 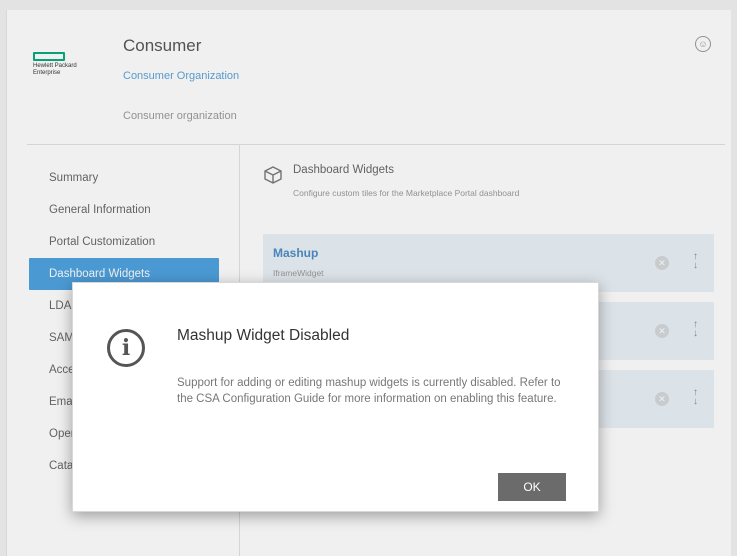 What do you see at coordinates (532, 487) in the screenshot?
I see `ok-button: OK` at bounding box center [532, 487].